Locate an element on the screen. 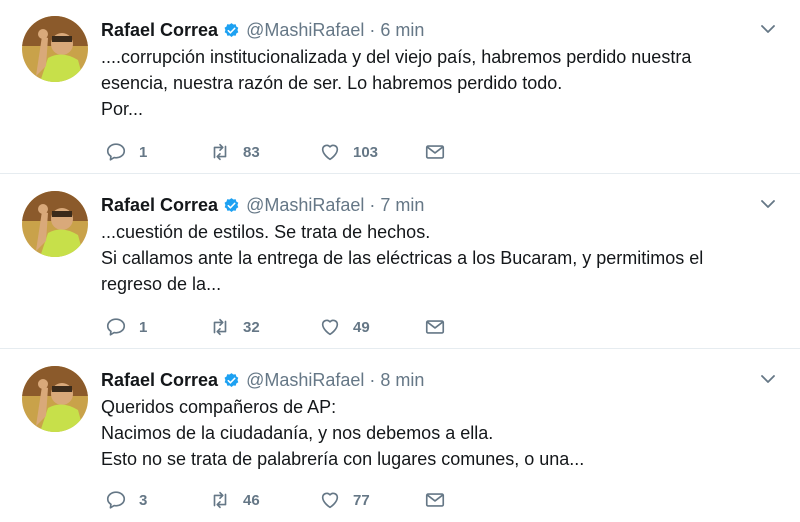  retweet-count: 32 is located at coordinates (251, 327).